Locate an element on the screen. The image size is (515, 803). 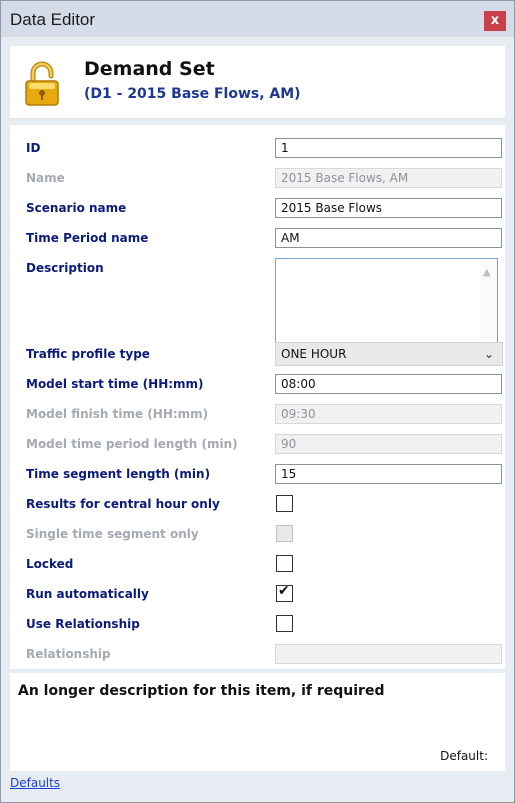
header-subtitle: (D1 - 2015 Base Flows, AM) is located at coordinates (192, 94).